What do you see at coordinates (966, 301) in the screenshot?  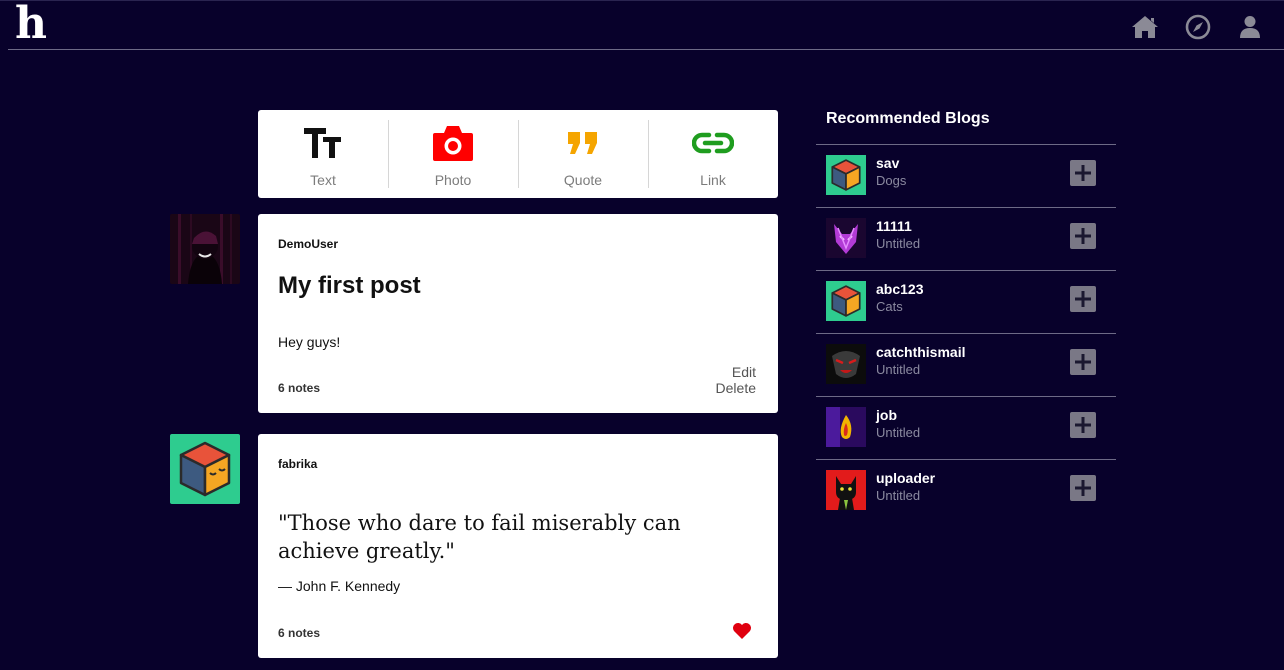 I see `recommended-blog-item: abc123 Cats` at bounding box center [966, 301].